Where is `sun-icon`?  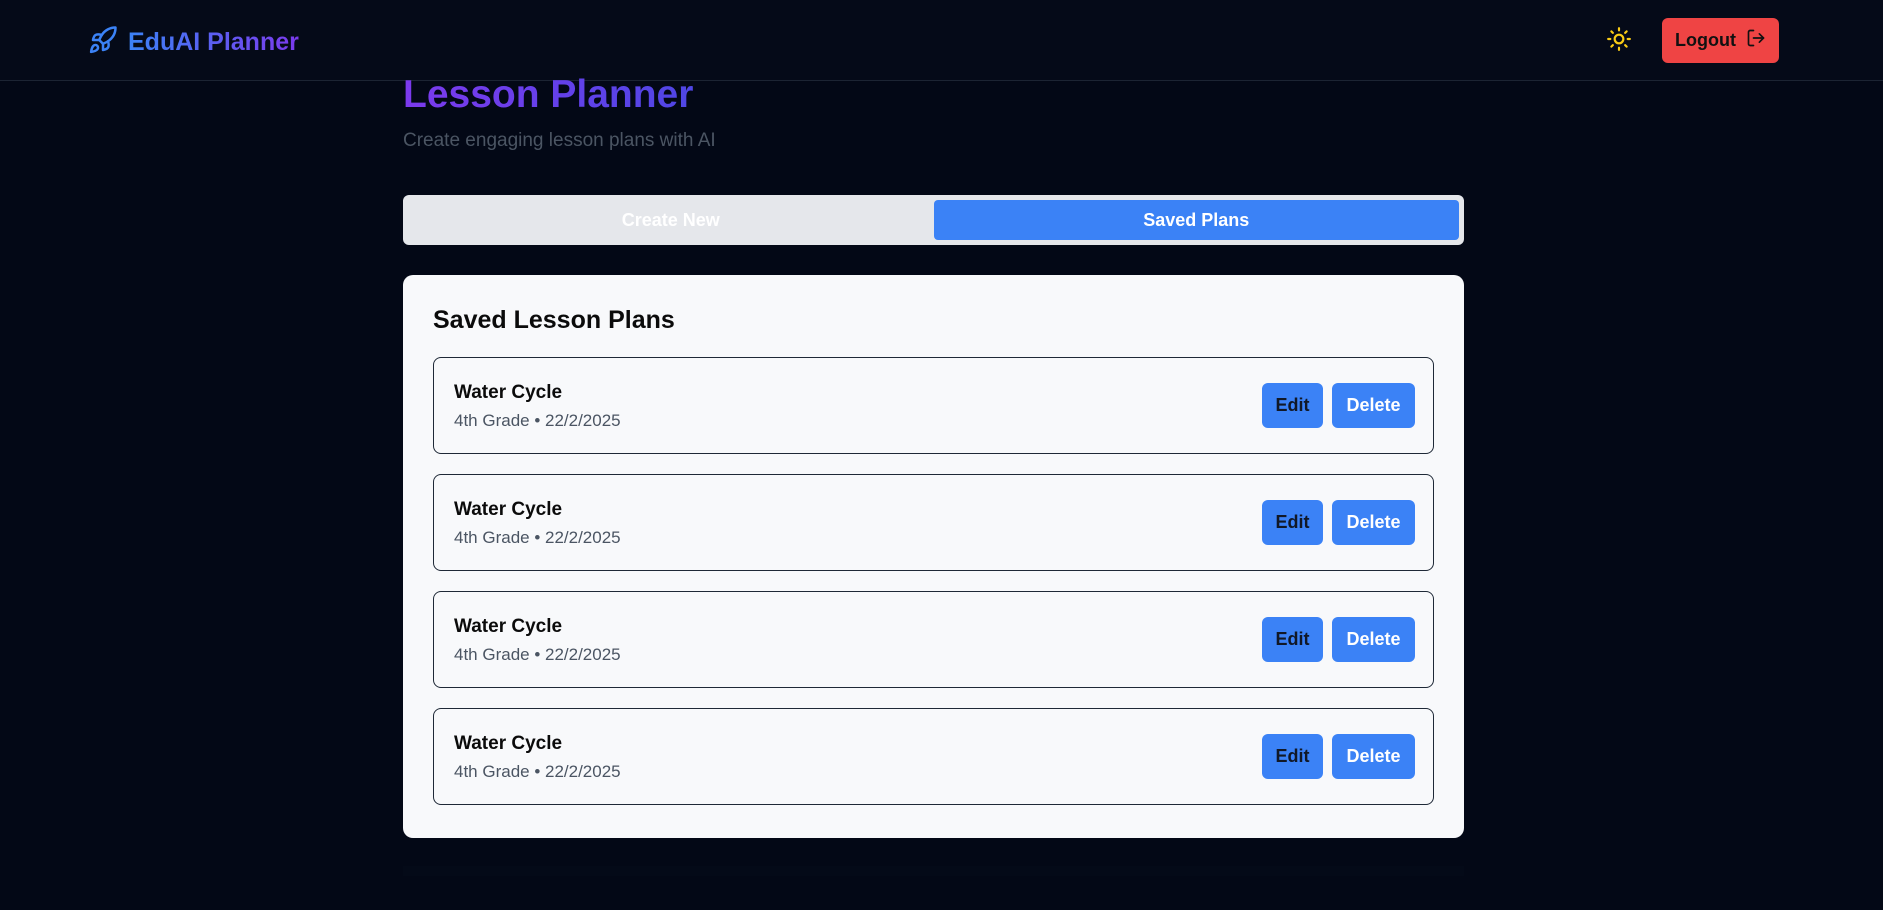
sun-icon is located at coordinates (1619, 41).